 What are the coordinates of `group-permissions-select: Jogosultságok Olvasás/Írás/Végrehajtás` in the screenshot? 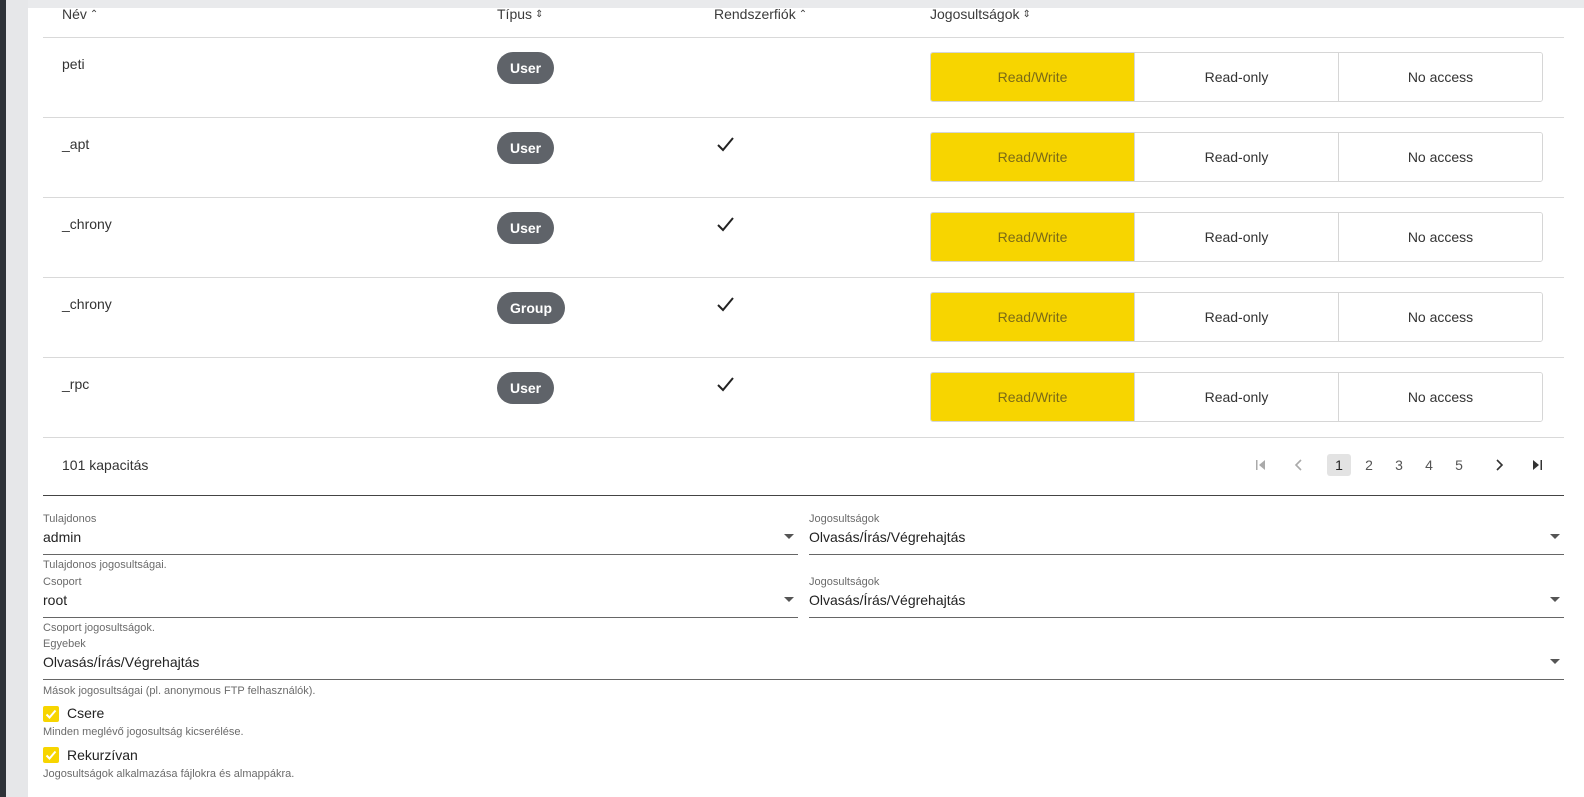 It's located at (1186, 597).